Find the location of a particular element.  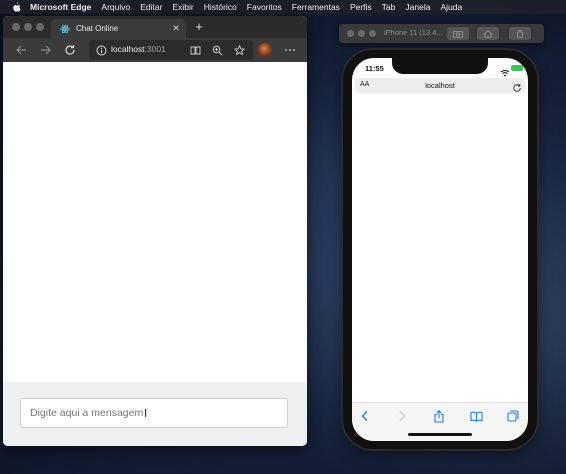

address-bar: localhost:3001 is located at coordinates (171, 50).